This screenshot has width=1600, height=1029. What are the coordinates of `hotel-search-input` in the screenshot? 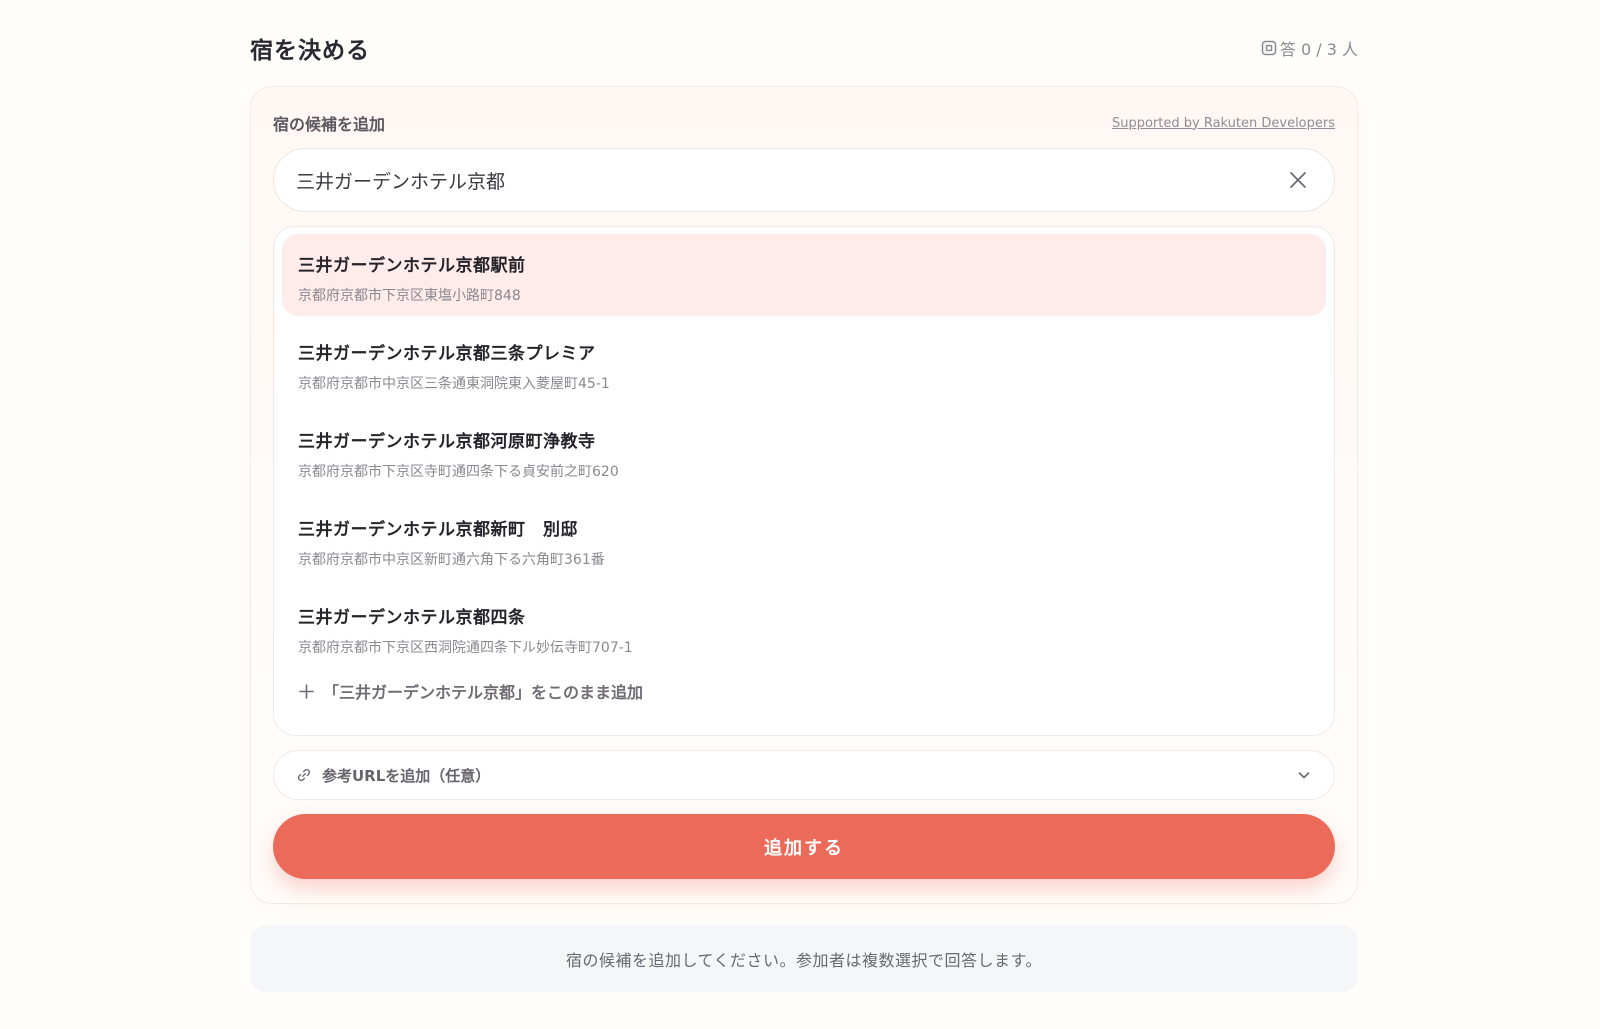 It's located at (790, 180).